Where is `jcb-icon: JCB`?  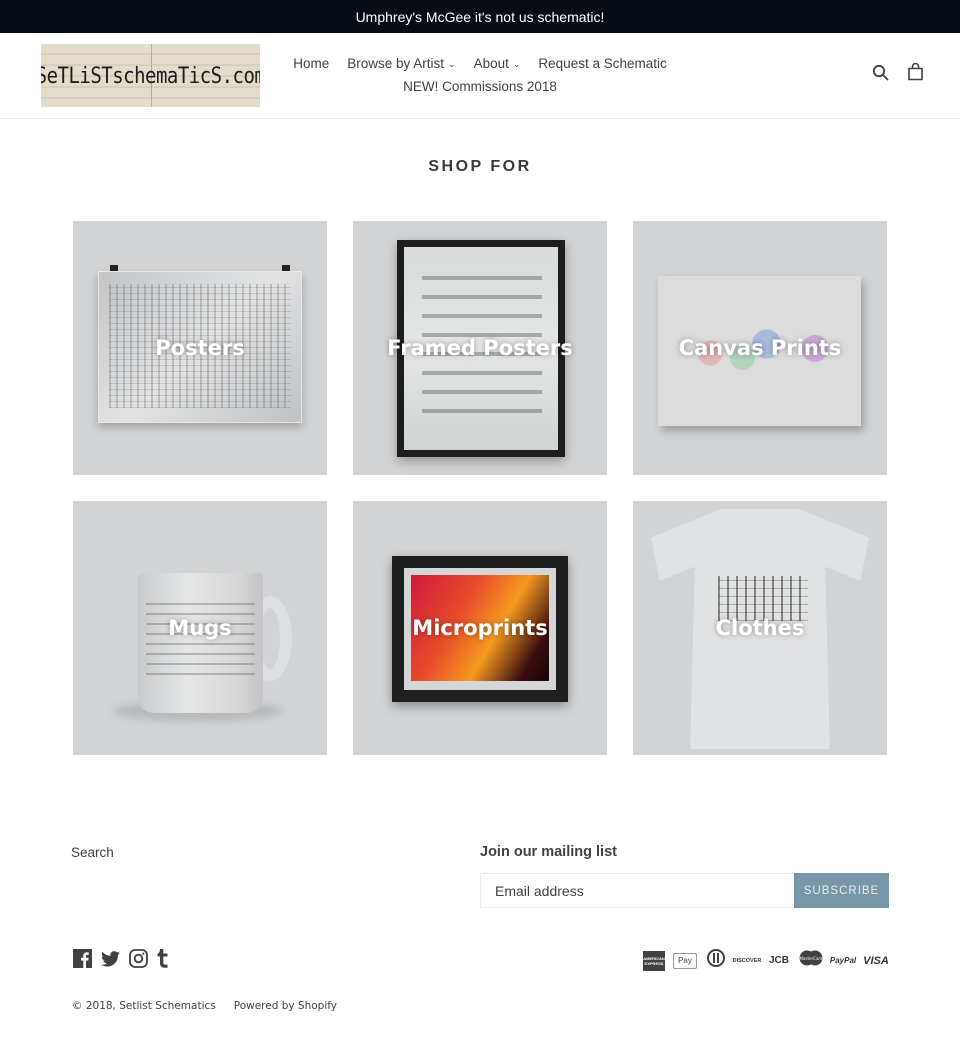 jcb-icon: JCB is located at coordinates (778, 960).